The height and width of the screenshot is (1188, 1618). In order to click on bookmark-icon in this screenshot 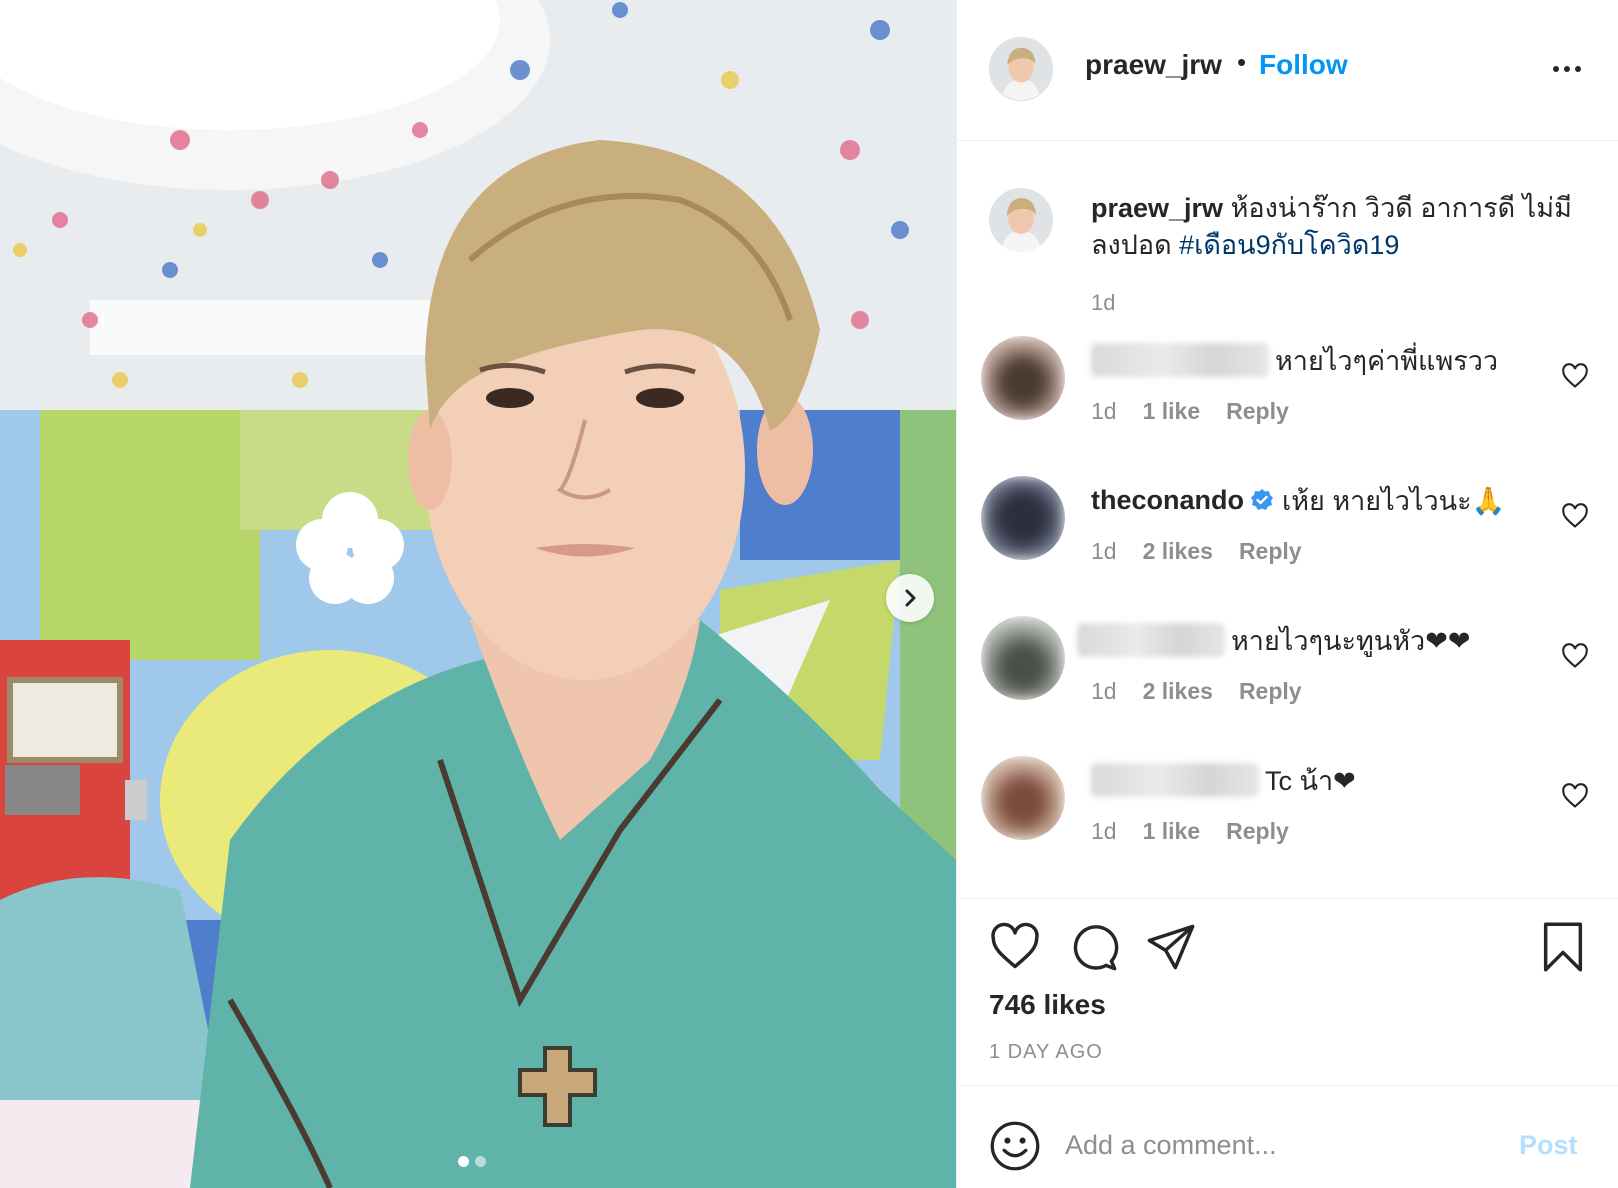, I will do `click(1563, 947)`.